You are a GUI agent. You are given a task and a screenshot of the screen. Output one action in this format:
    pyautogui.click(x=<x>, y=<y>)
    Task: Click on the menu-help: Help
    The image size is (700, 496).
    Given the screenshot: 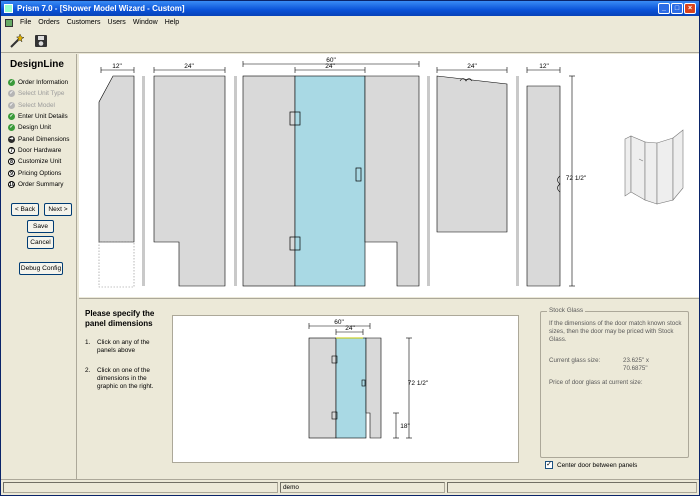 What is the action you would take?
    pyautogui.click(x=172, y=22)
    